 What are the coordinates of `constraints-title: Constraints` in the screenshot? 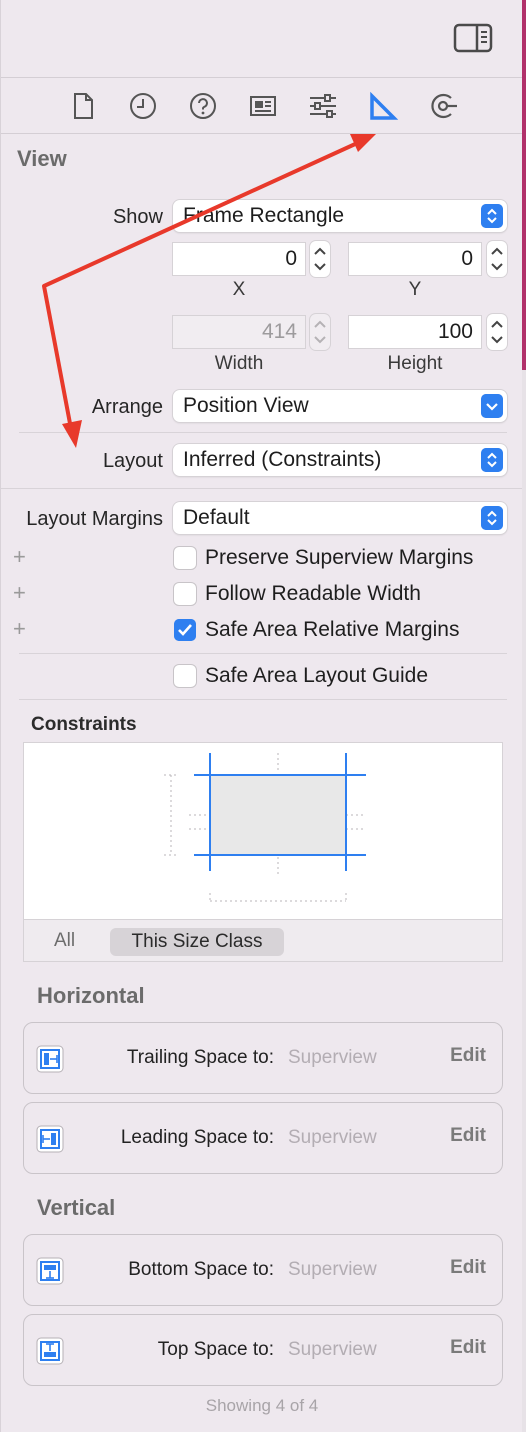 It's located at (84, 724).